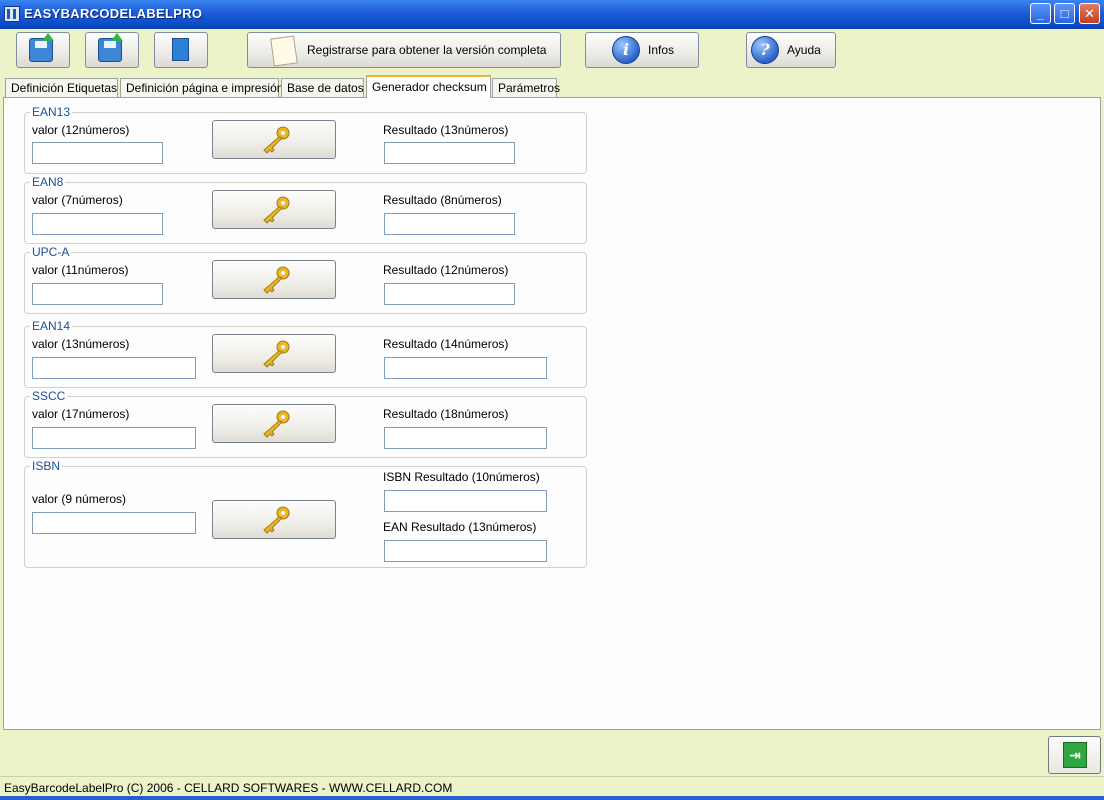 The width and height of the screenshot is (1104, 800). I want to click on app-icon, so click(12, 14).